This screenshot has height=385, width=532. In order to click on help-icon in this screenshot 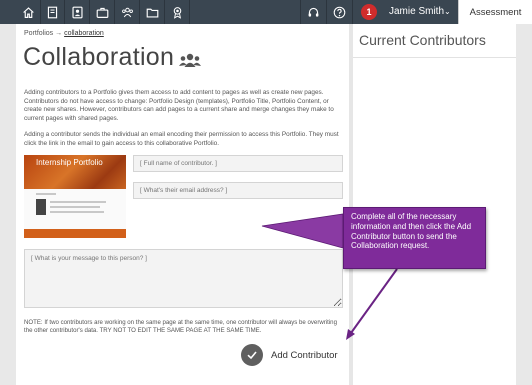, I will do `click(339, 12)`.